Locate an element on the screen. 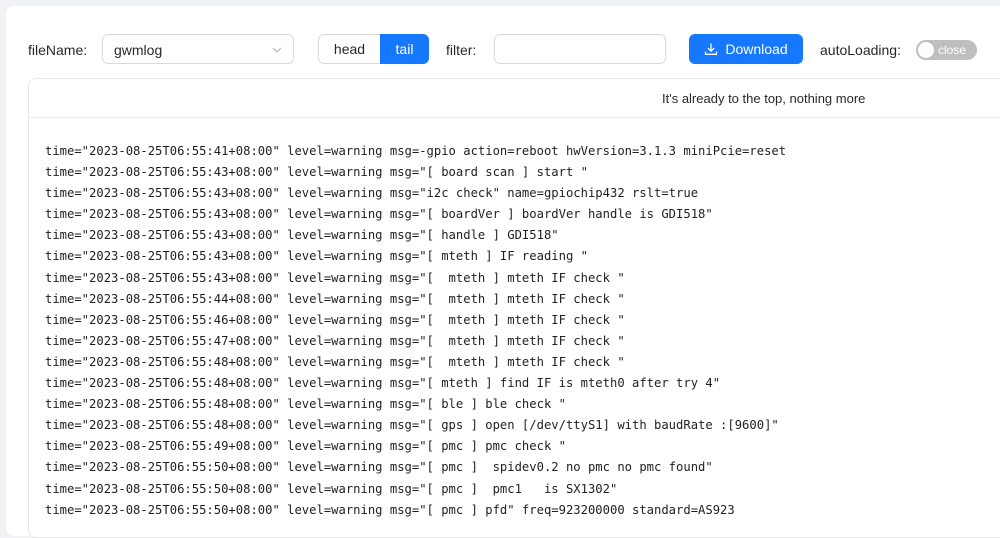 Image resolution: width=1000 pixels, height=538 pixels. auto-loading-label: autoLoading: is located at coordinates (860, 50).